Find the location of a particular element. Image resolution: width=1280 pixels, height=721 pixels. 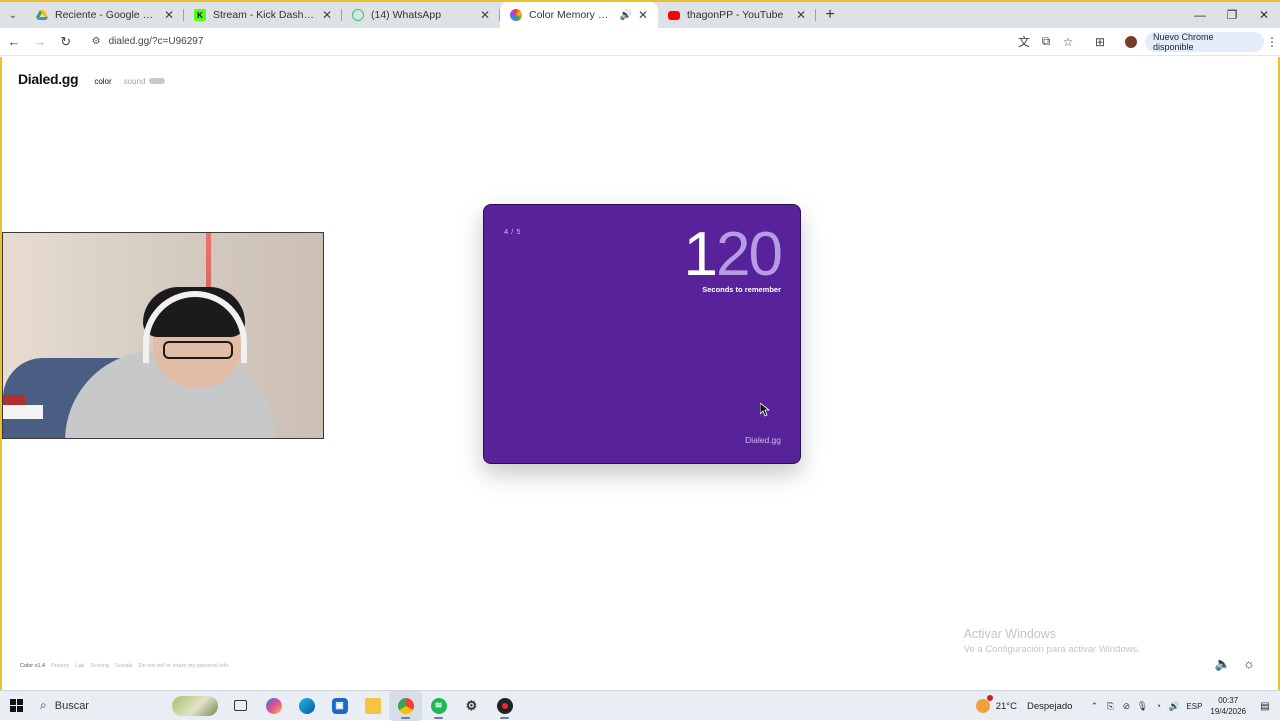

notification-center-icon: ▤ is located at coordinates (1265, 706).